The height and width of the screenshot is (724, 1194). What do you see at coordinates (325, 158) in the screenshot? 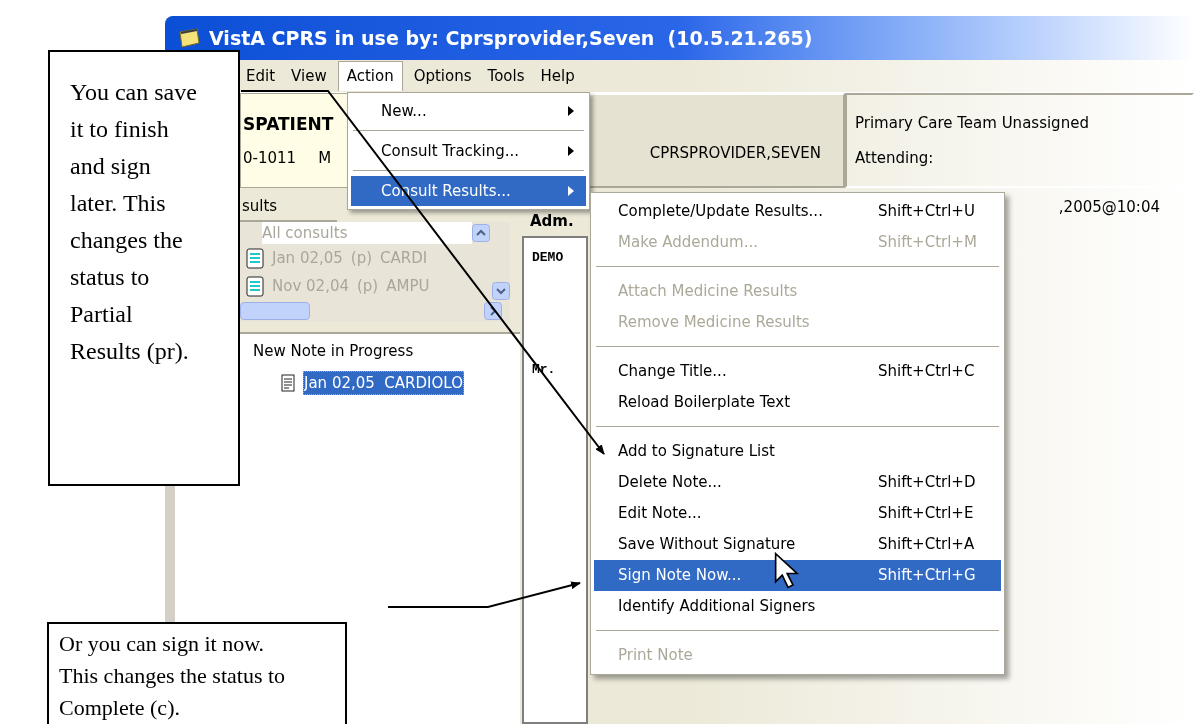
I see `patient-sex: M` at bounding box center [325, 158].